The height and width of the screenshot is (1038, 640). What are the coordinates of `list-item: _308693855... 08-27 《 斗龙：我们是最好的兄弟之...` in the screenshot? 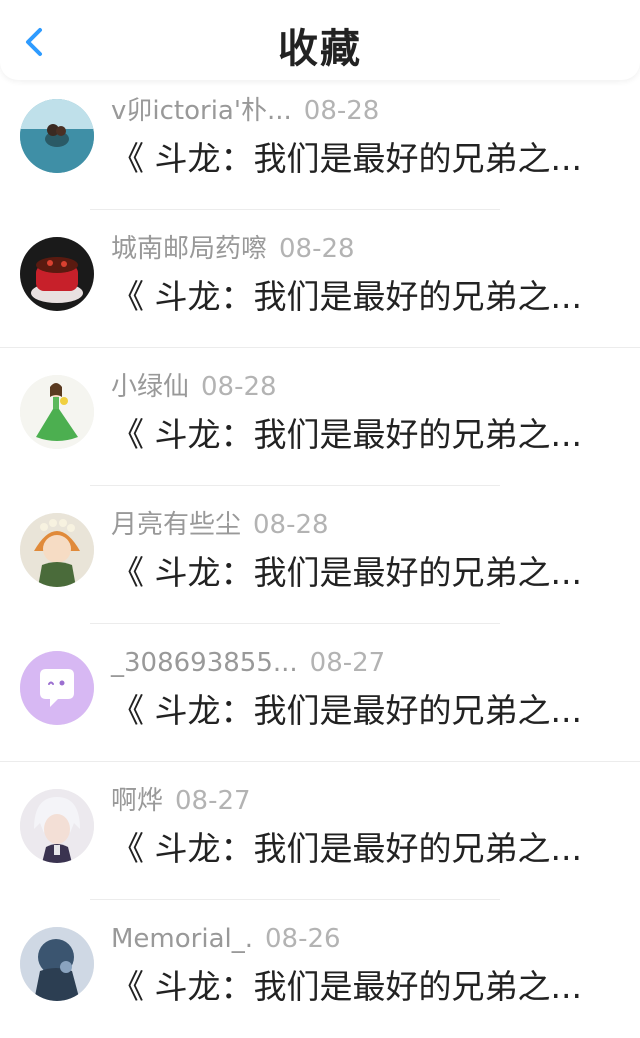 It's located at (320, 693).